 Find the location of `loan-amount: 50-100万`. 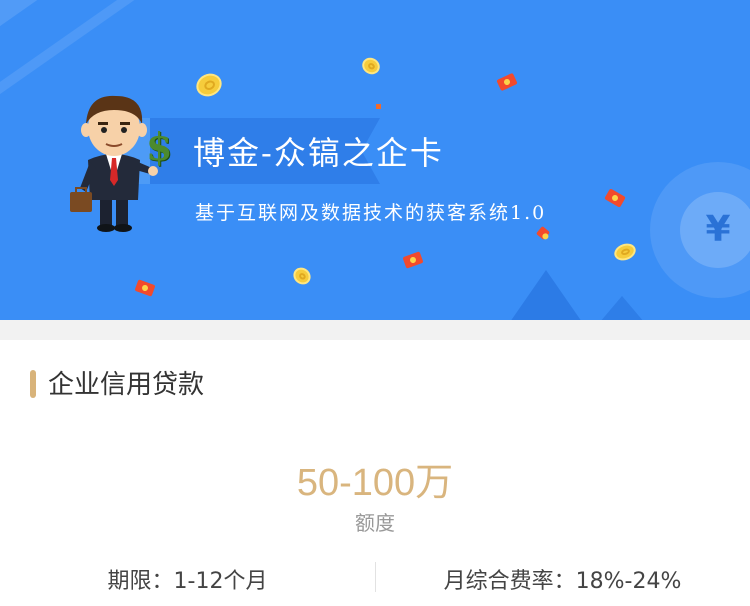

loan-amount: 50-100万 is located at coordinates (375, 483).